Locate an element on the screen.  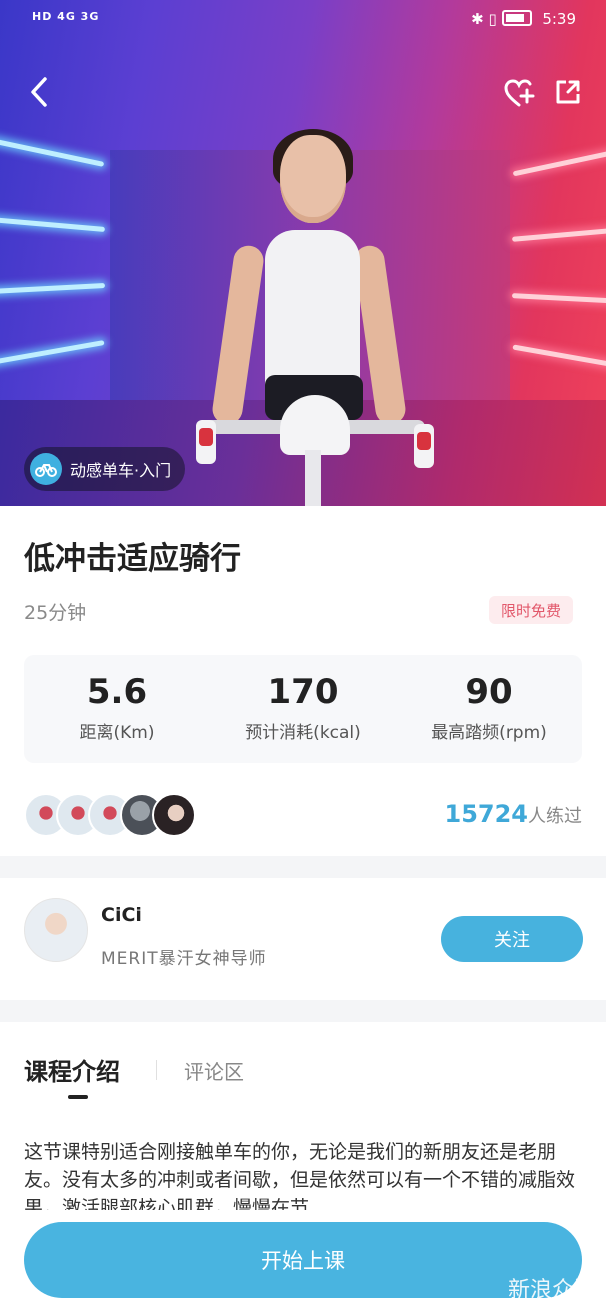
coach-title: MERIT暴汗女神导师 is located at coordinates (184, 959).